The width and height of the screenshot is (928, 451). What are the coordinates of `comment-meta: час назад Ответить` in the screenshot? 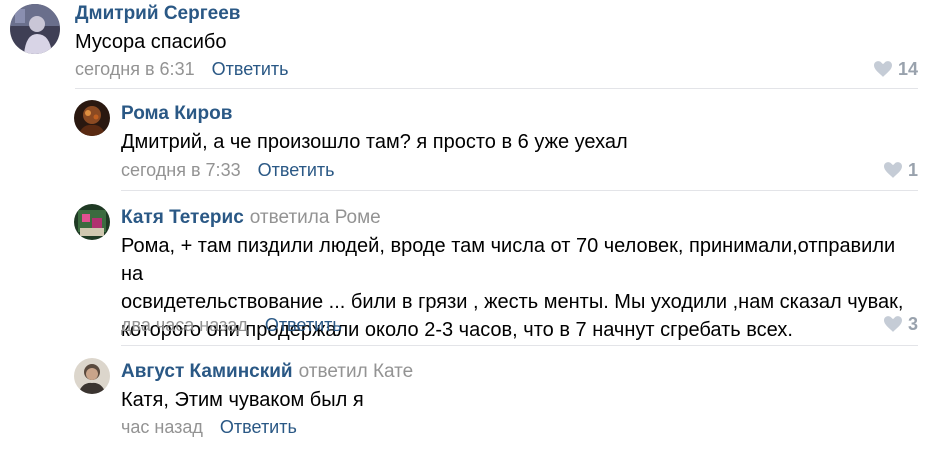 It's located at (209, 427).